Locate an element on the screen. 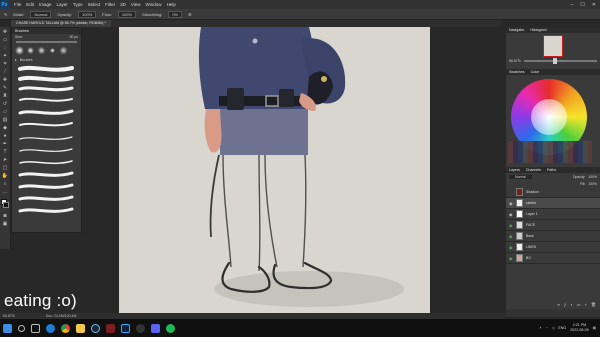  navigator-preview is located at coordinates (553, 46).